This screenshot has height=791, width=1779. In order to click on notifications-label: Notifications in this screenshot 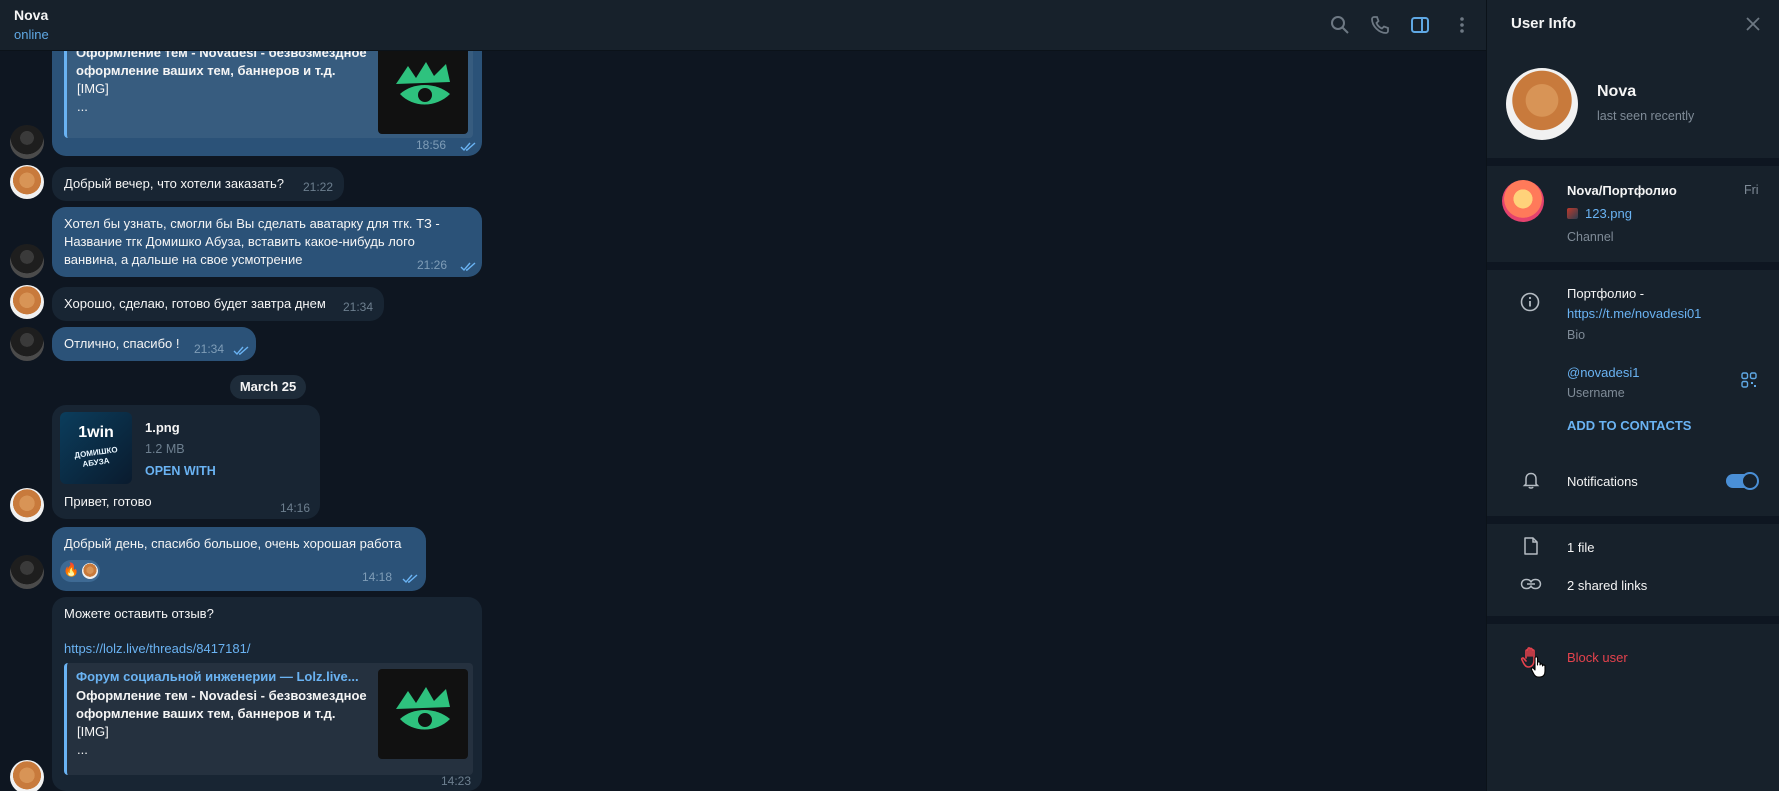, I will do `click(1602, 481)`.